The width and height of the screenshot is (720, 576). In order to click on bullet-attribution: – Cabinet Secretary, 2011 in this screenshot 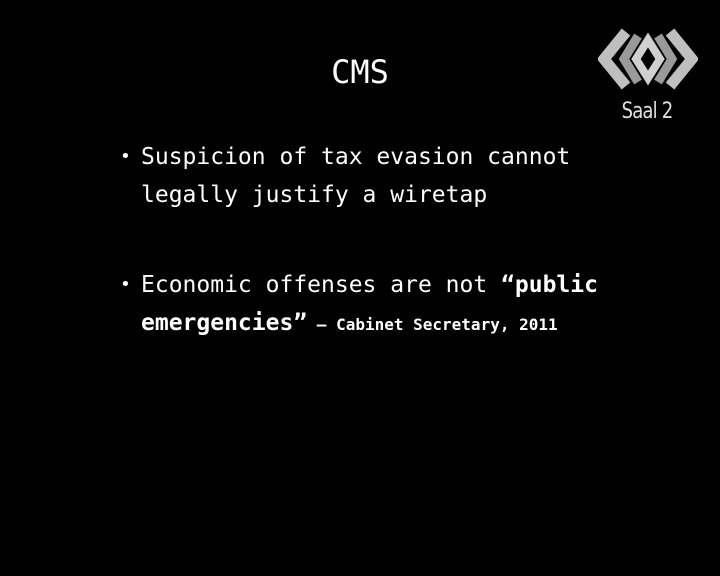, I will do `click(432, 324)`.